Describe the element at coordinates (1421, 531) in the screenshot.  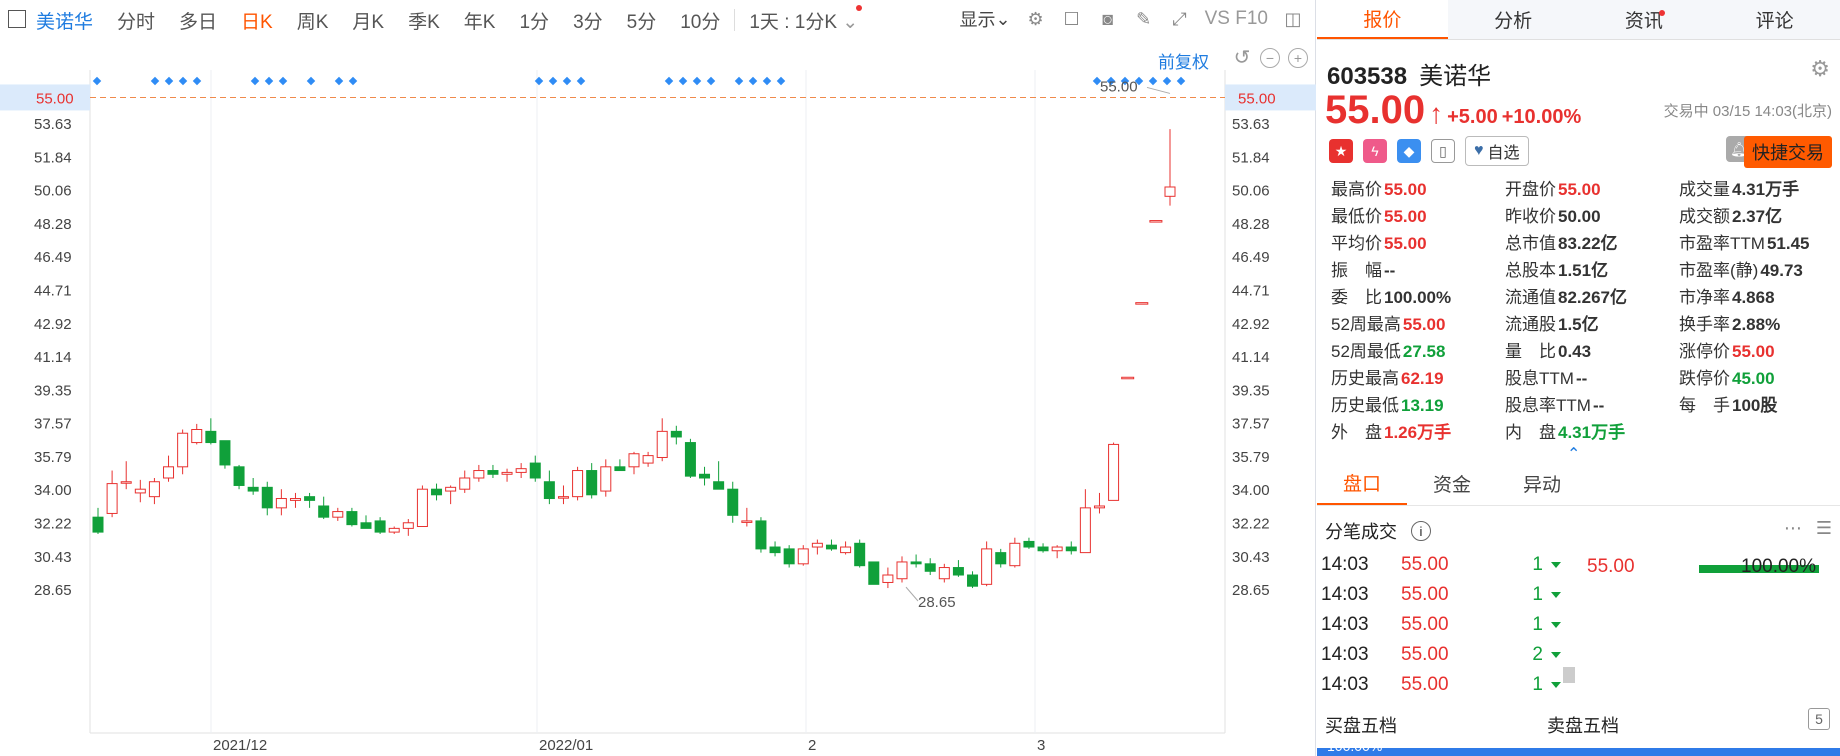
I see `info-icon: i` at that location.